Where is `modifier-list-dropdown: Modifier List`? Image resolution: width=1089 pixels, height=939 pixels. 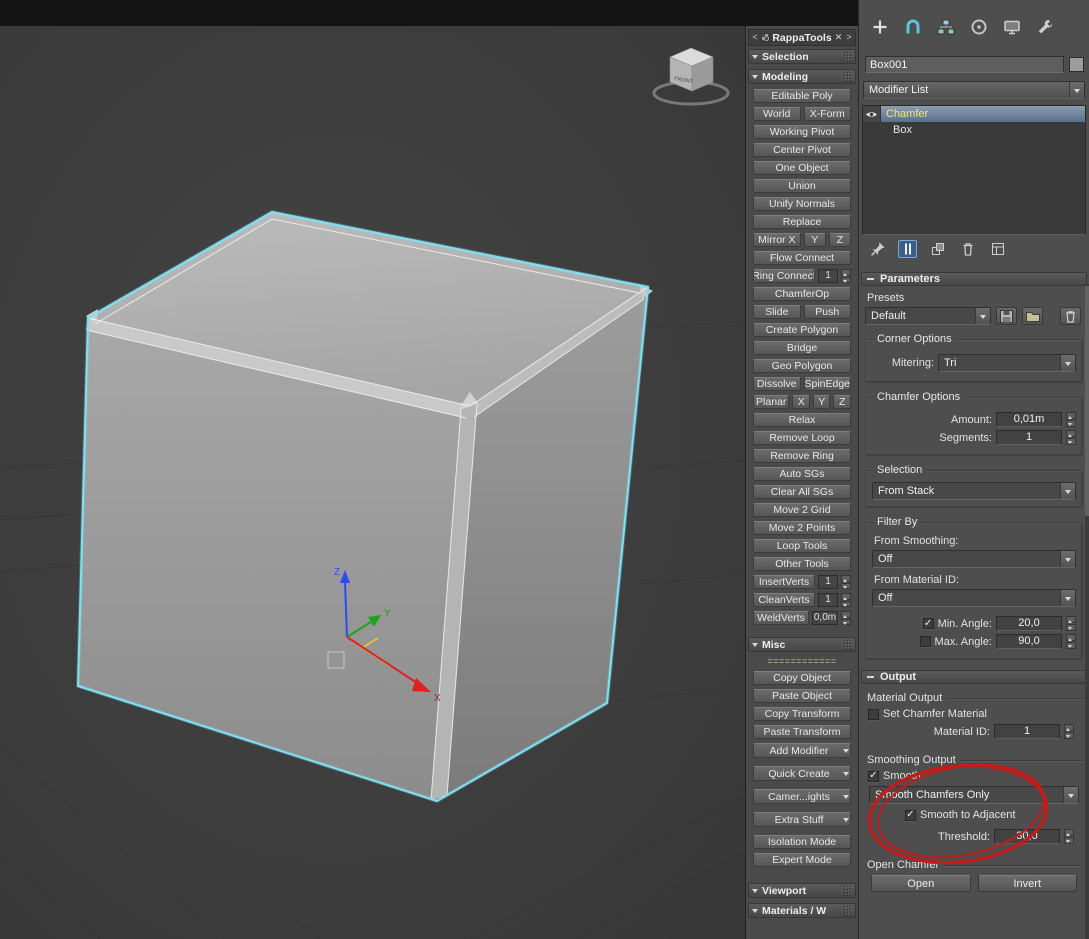 modifier-list-dropdown: Modifier List is located at coordinates (974, 90).